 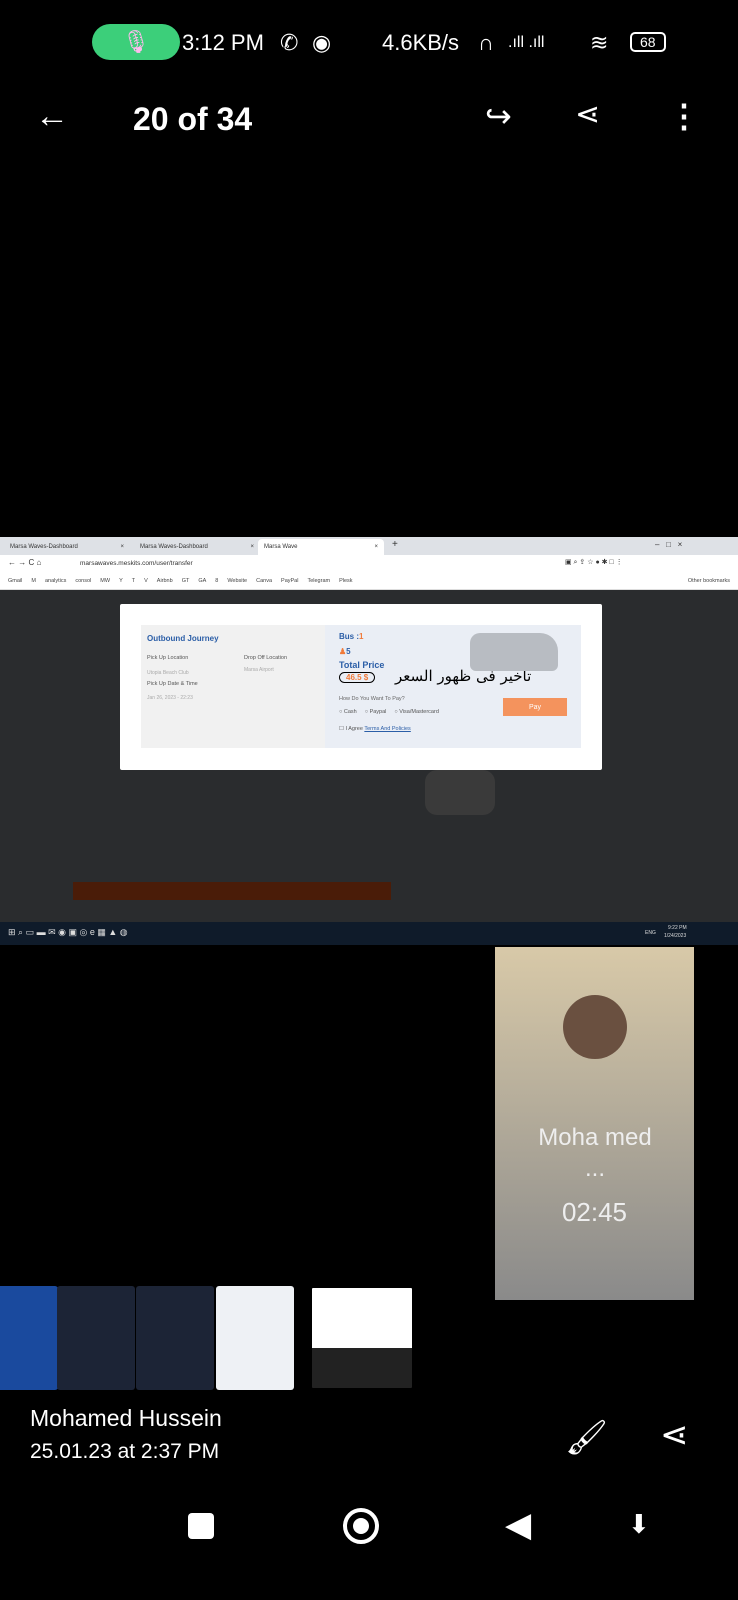 I want to click on taskbar-date: 1/24/2023, so click(x=675, y=936).